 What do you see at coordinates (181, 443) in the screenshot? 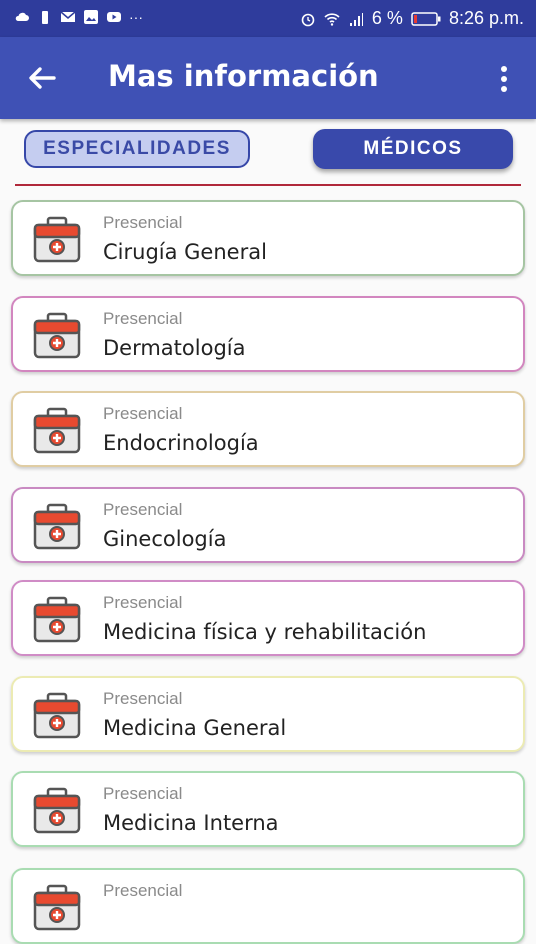
I see `specialty-name: Endocrinología` at bounding box center [181, 443].